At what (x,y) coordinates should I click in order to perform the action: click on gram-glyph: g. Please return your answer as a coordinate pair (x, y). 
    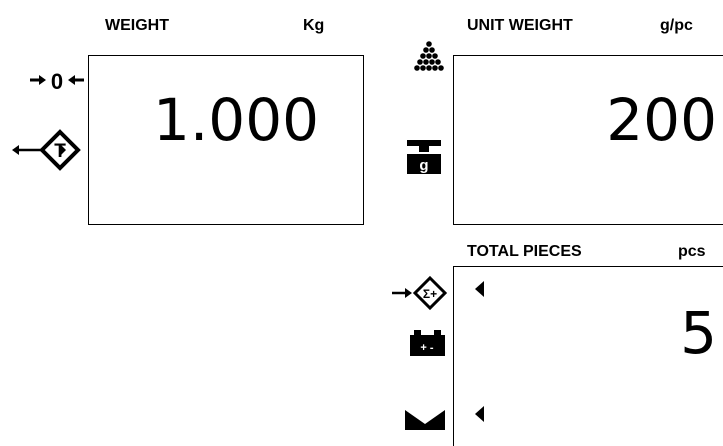
    Looking at the image, I should click on (423, 165).